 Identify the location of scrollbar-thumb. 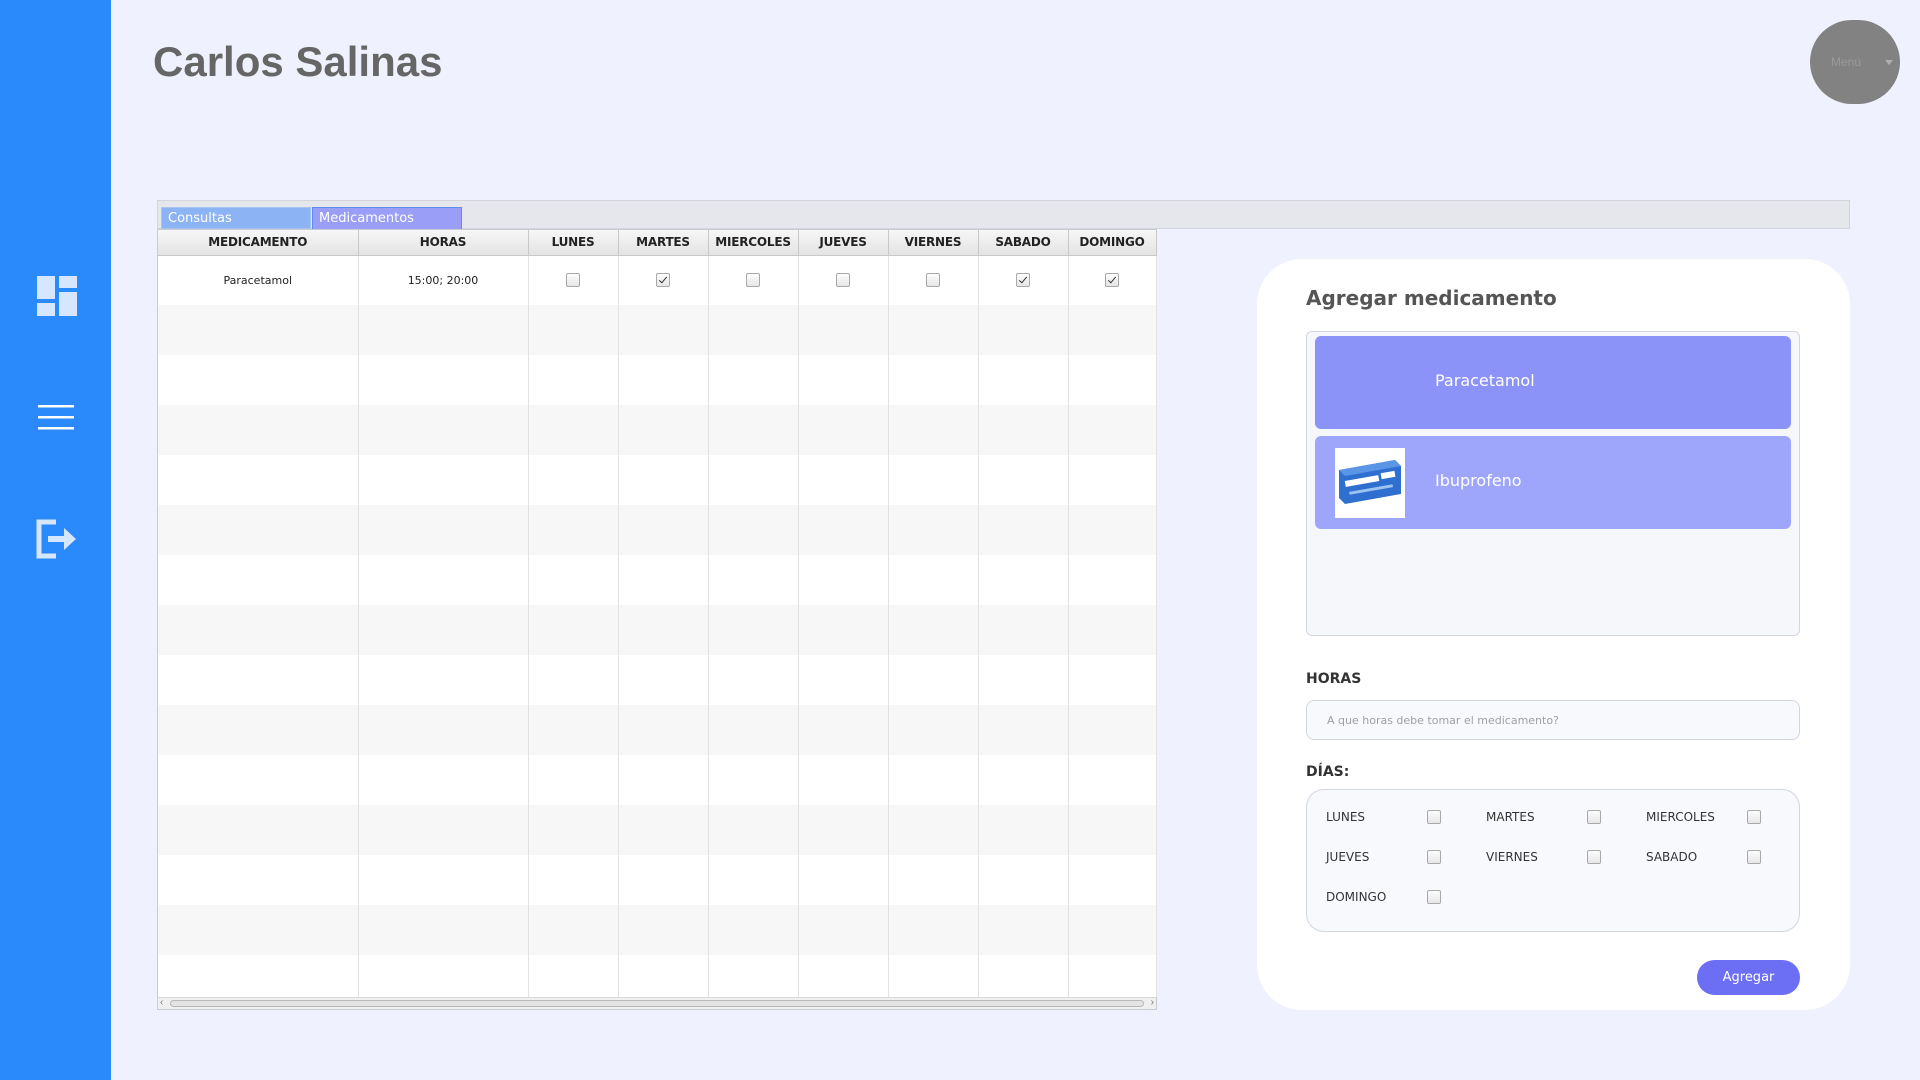
(657, 1003).